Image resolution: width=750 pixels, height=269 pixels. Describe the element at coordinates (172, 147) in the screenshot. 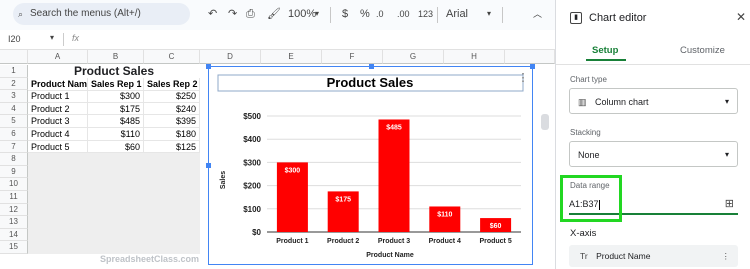

I see `sales-cell: $125` at that location.